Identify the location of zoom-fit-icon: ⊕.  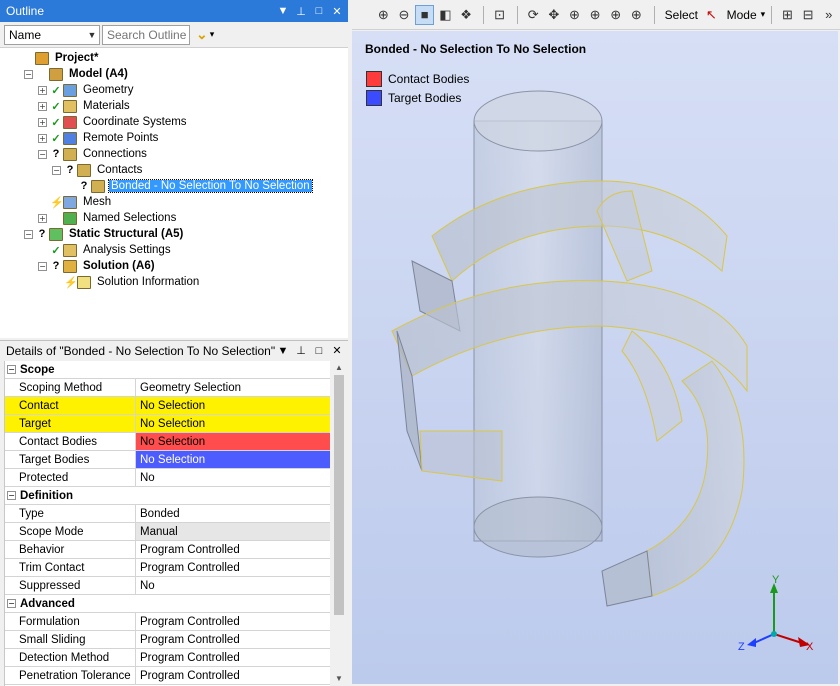
(615, 15).